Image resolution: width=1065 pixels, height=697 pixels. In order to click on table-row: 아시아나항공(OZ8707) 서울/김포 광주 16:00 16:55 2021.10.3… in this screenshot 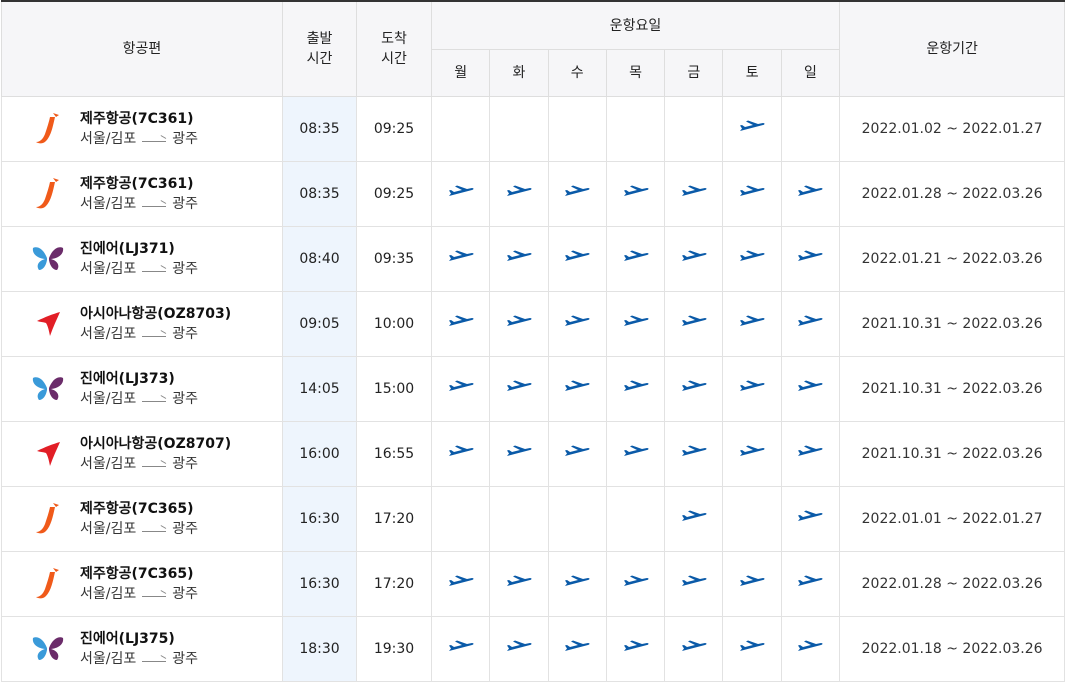, I will do `click(533, 454)`.